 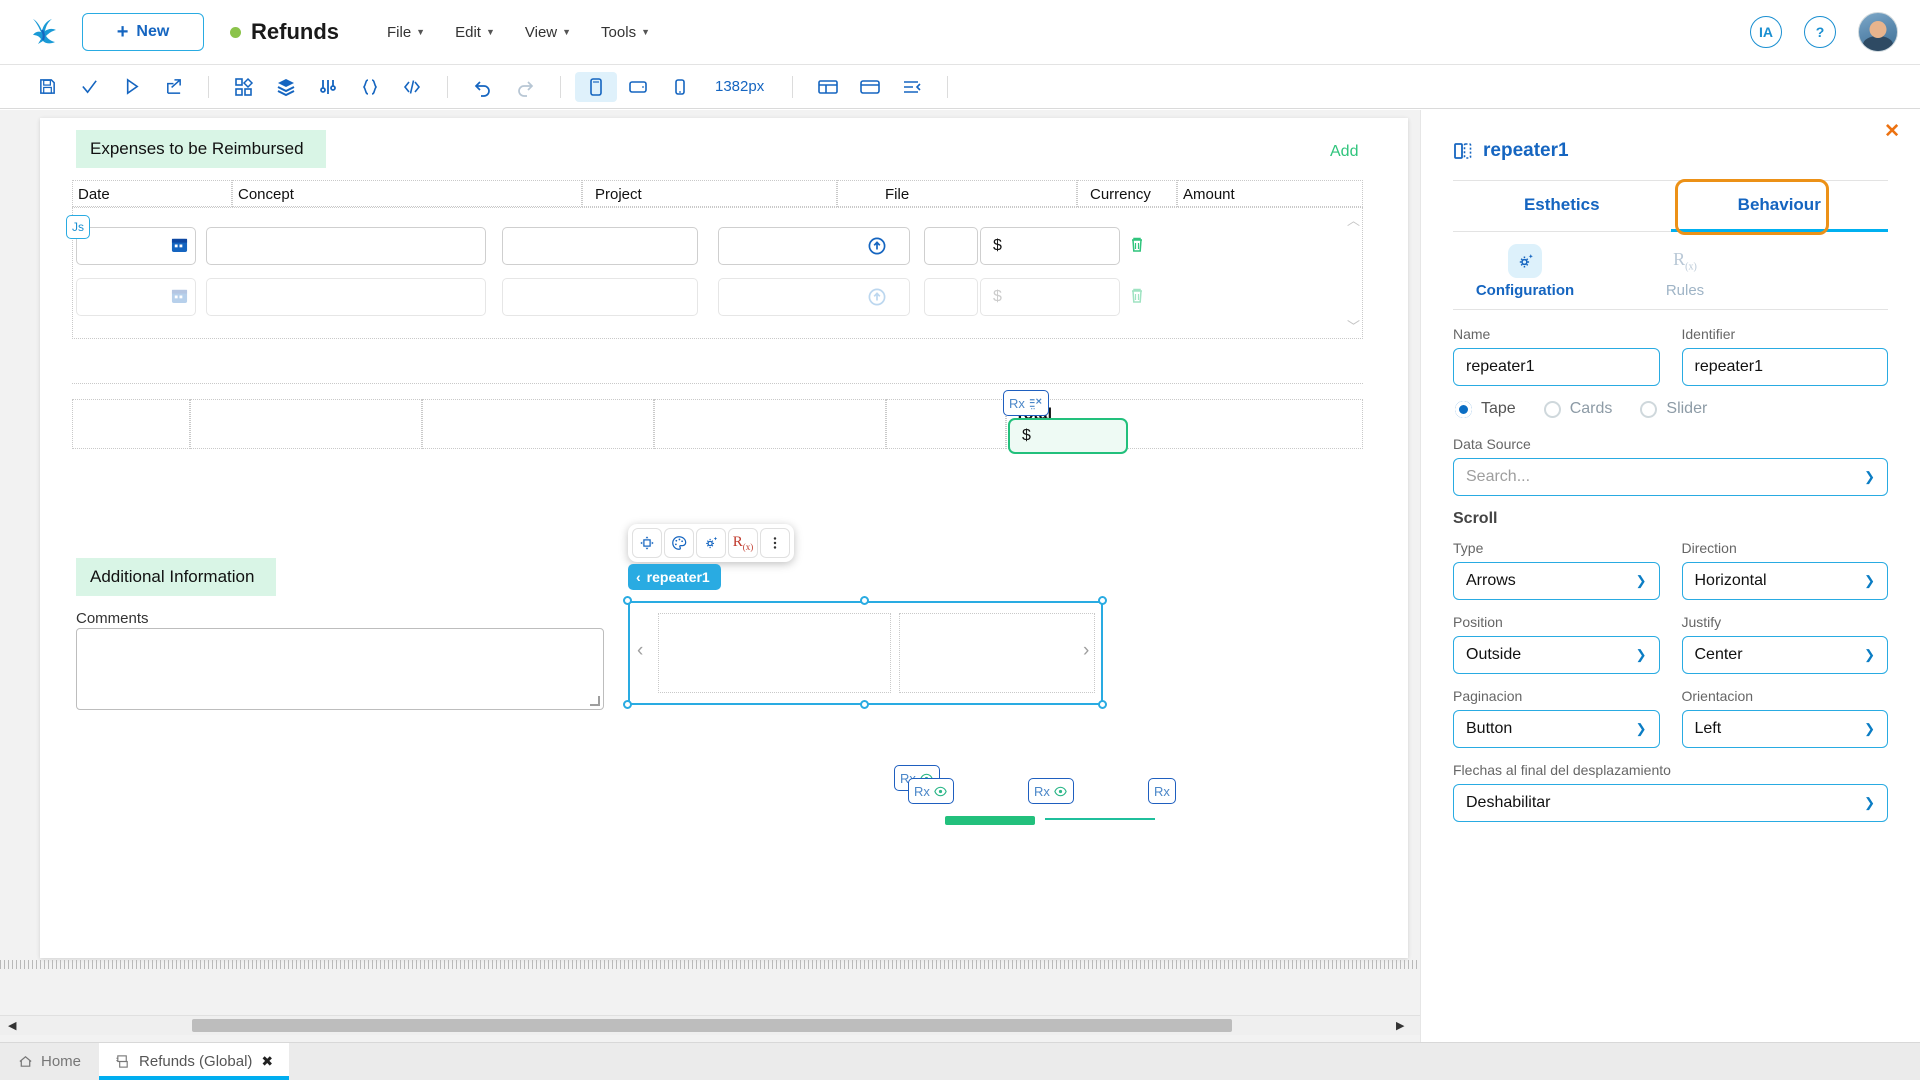 What do you see at coordinates (1086, 651) in the screenshot?
I see `repeater-next-arrow: ›` at bounding box center [1086, 651].